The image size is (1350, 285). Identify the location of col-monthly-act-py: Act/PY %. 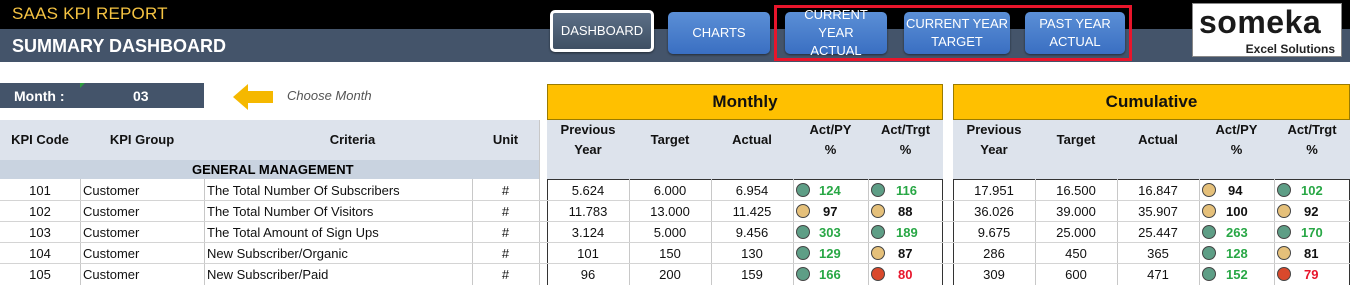
(830, 139).